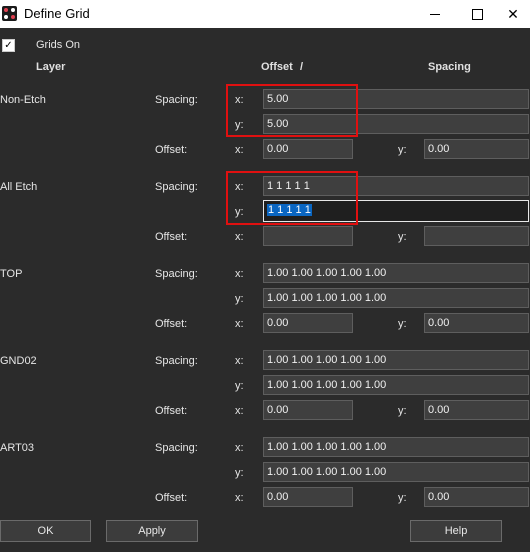 The width and height of the screenshot is (530, 552). I want to click on app-icon, so click(9, 13).